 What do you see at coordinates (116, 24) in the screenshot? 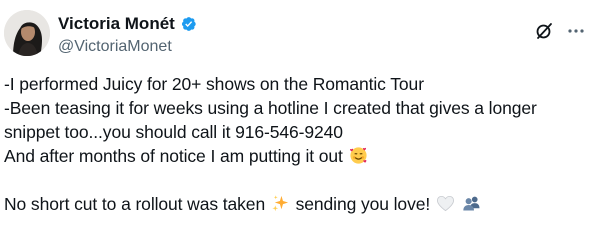
I see `display-name: Victoria Monét` at bounding box center [116, 24].